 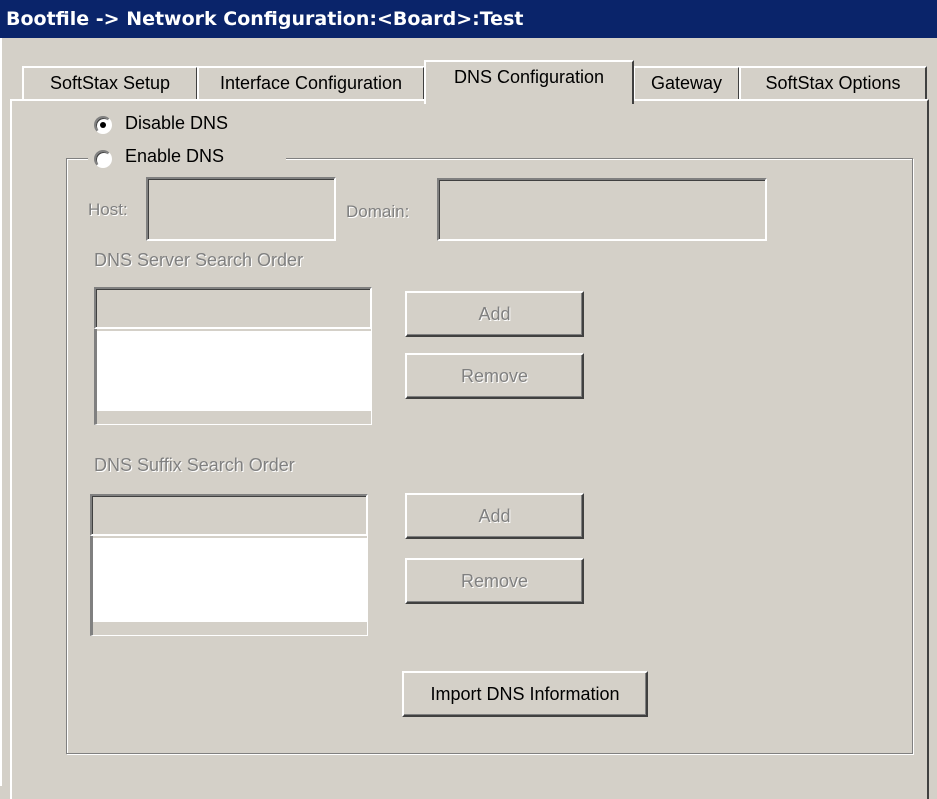 I want to click on disable-dns-radio, so click(x=103, y=125).